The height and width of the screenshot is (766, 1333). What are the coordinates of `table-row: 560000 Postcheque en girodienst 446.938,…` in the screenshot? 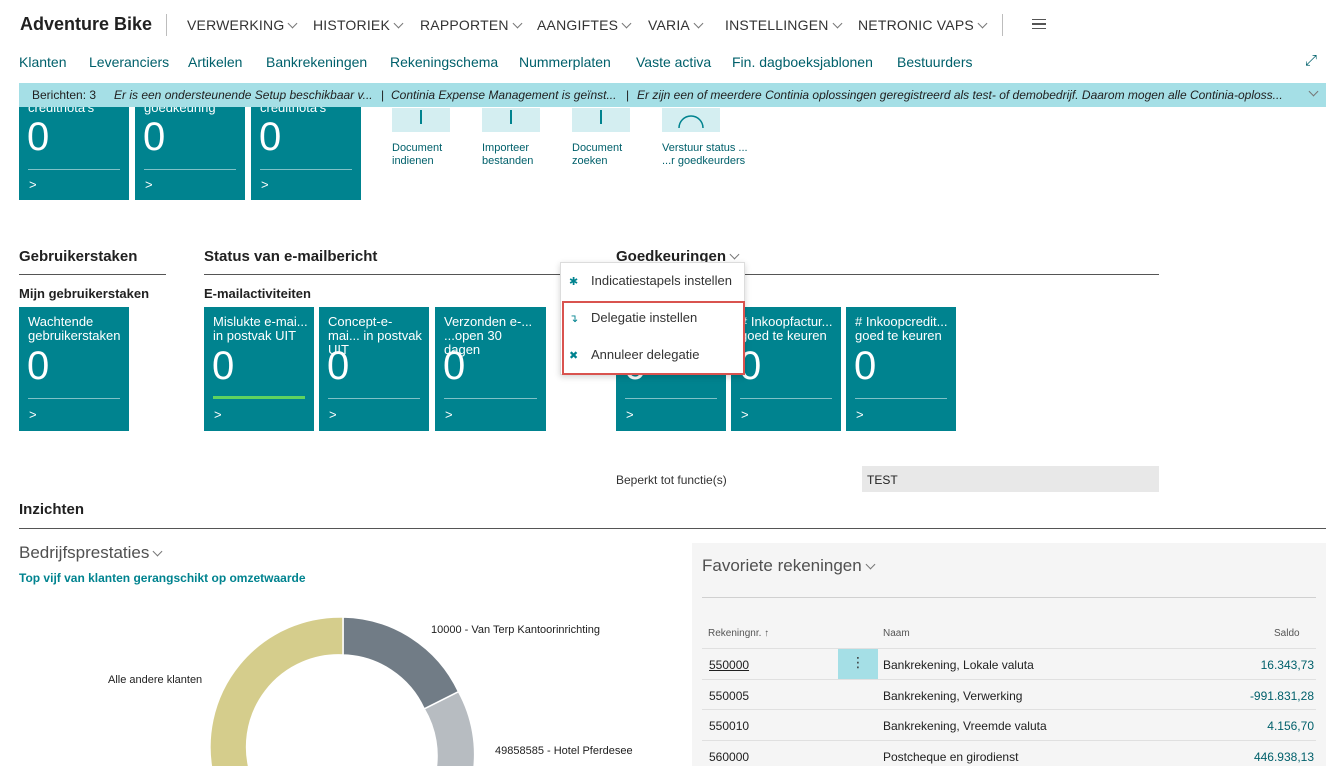 It's located at (1009, 753).